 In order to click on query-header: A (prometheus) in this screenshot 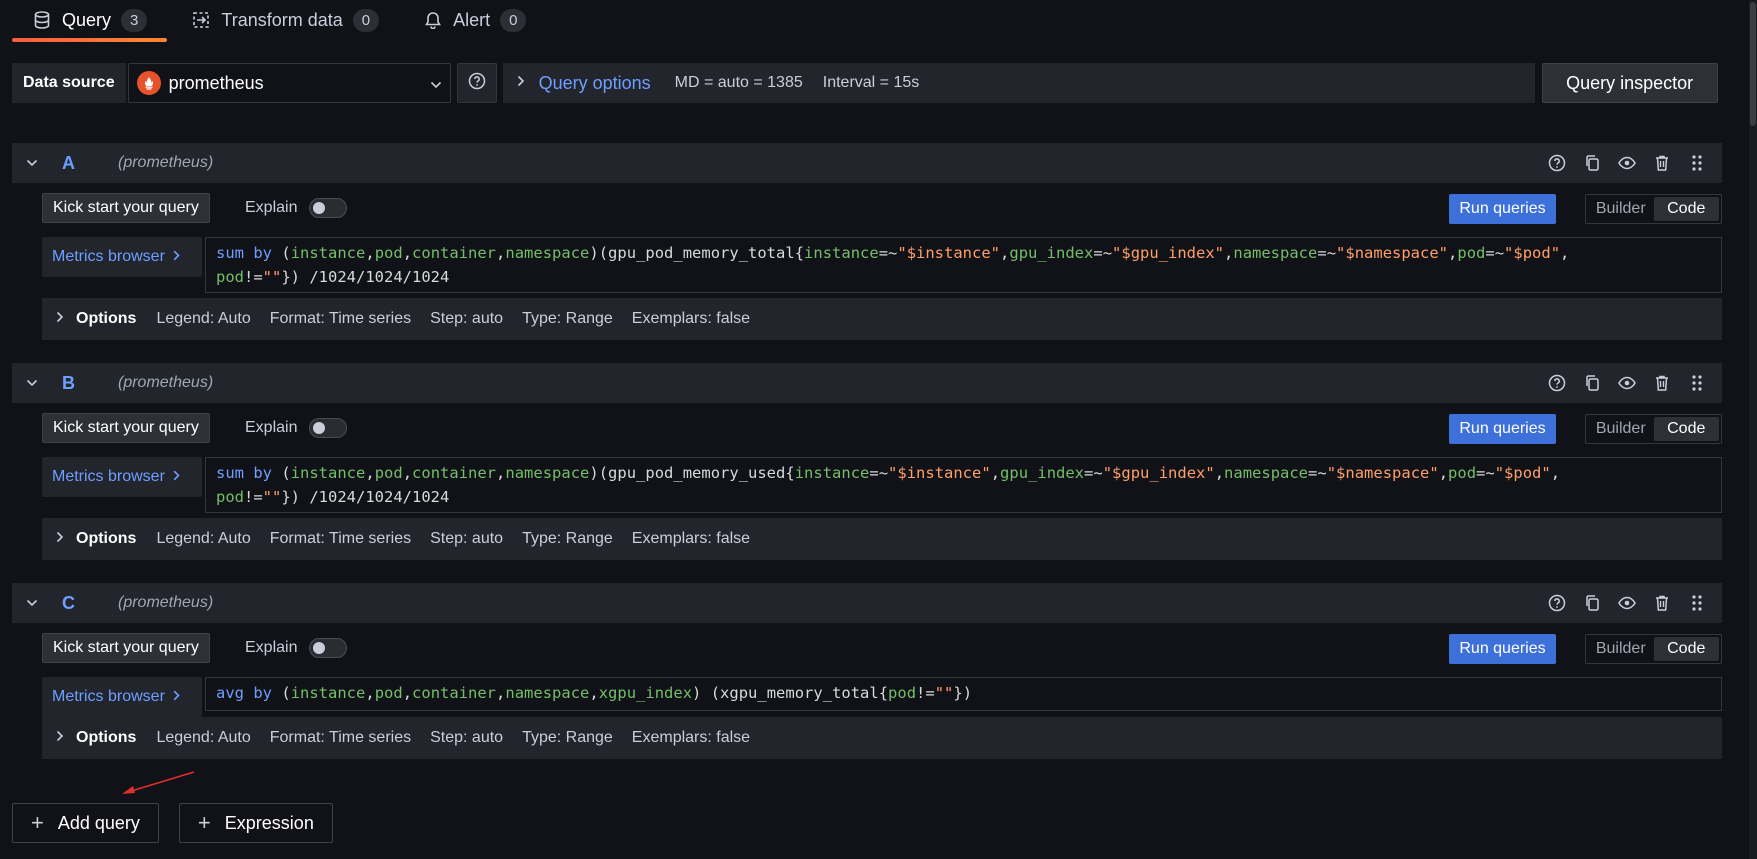, I will do `click(867, 163)`.